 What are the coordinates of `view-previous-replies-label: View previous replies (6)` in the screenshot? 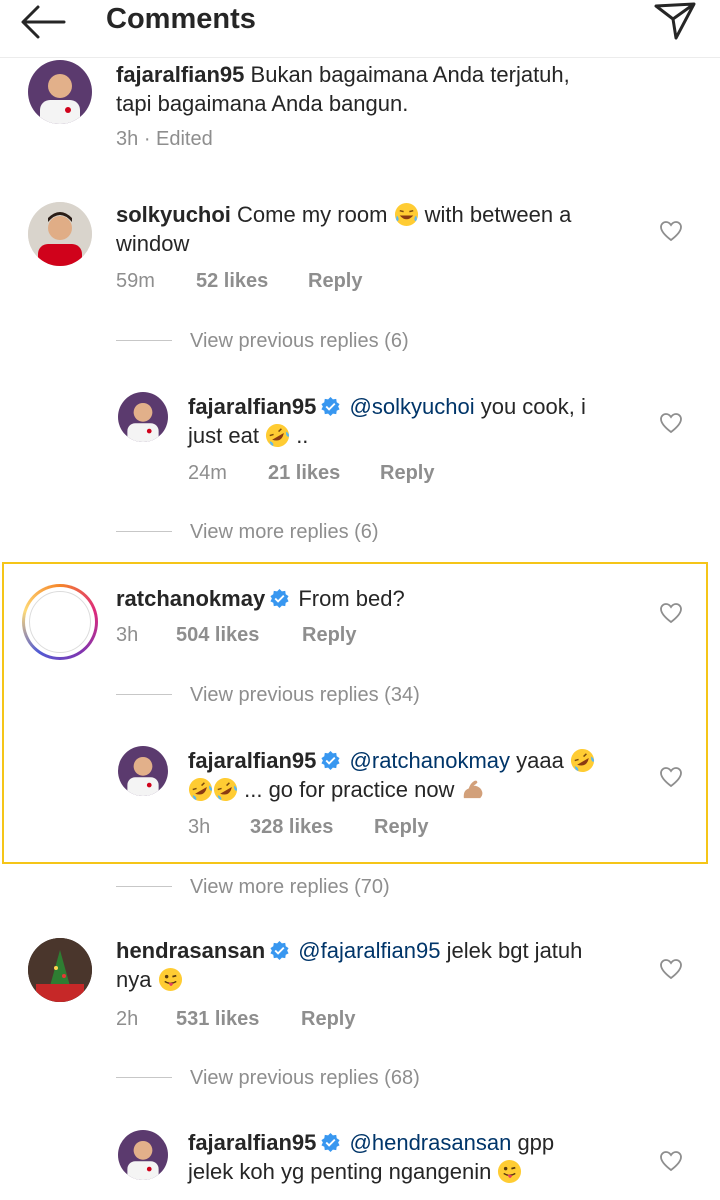 It's located at (299, 341).